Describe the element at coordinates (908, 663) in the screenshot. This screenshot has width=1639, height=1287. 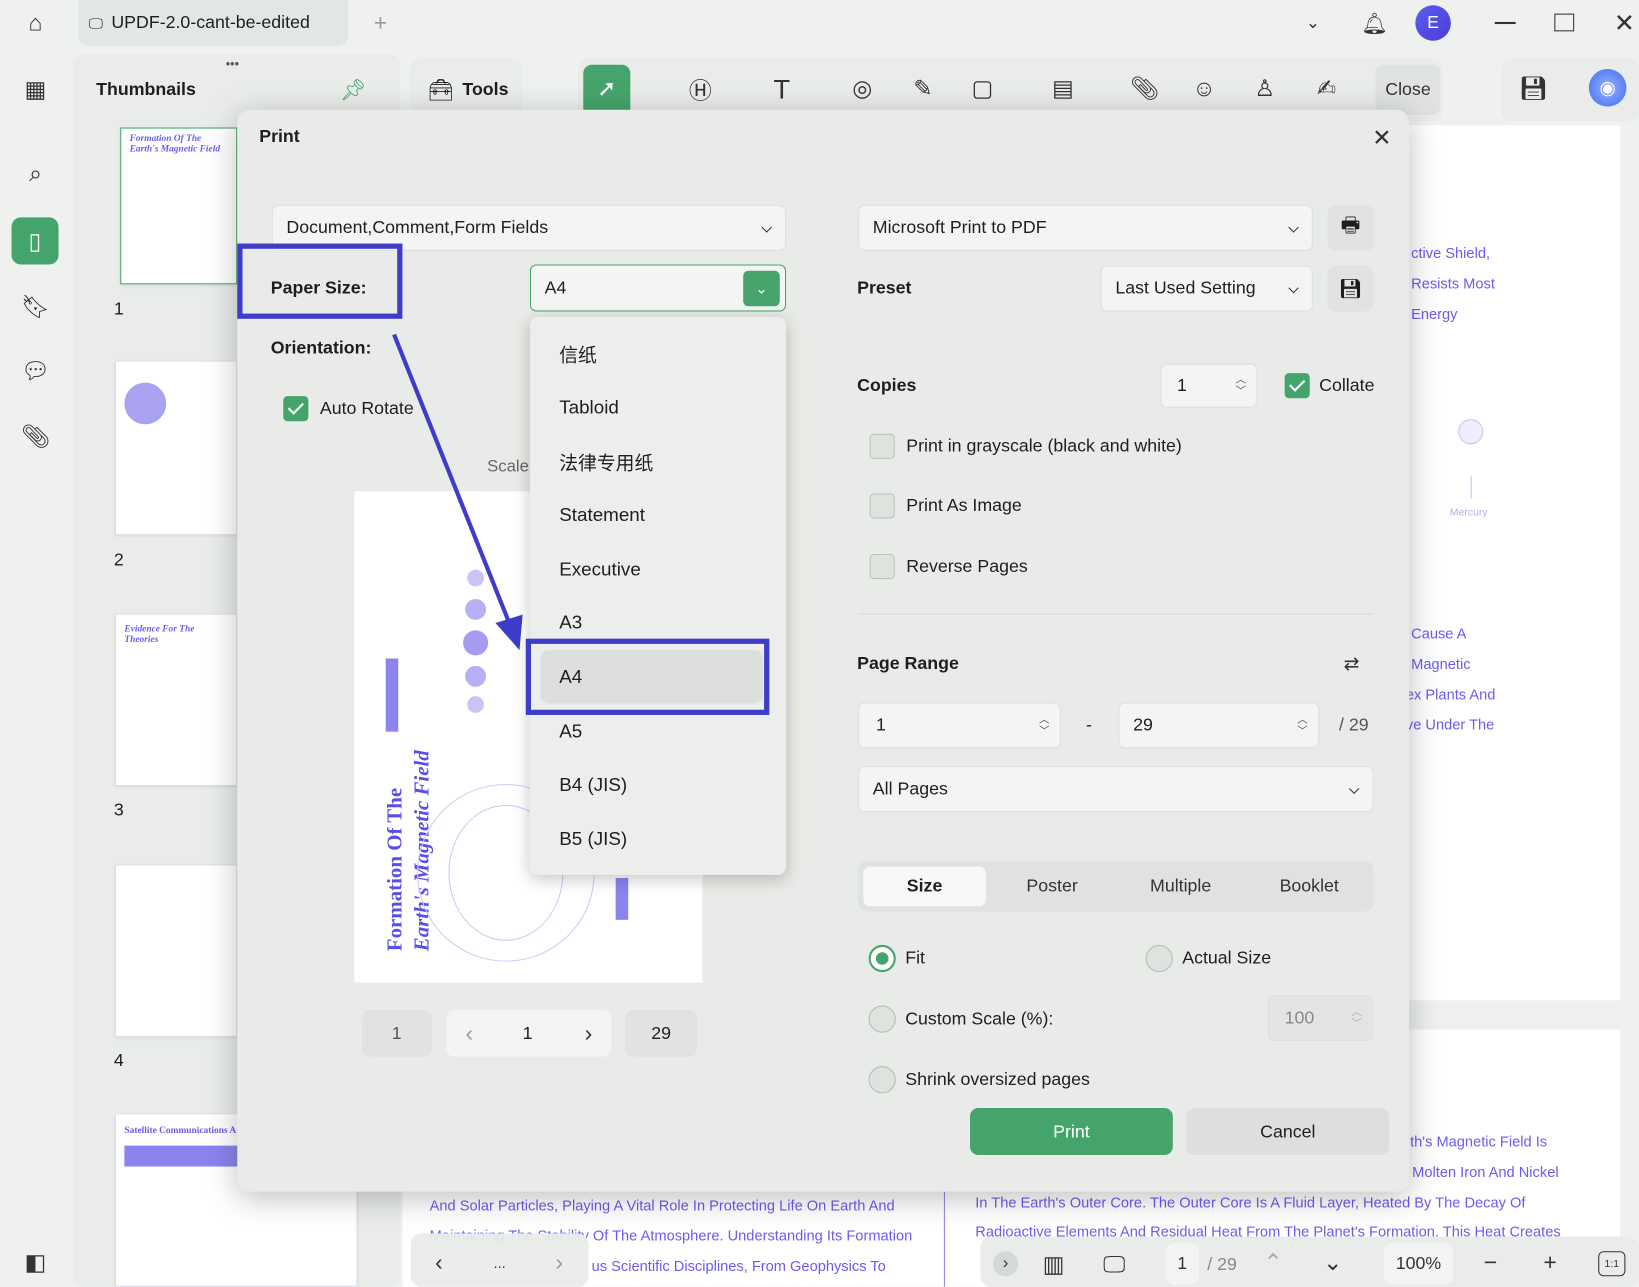
I see `page-range-label: Page Range` at that location.